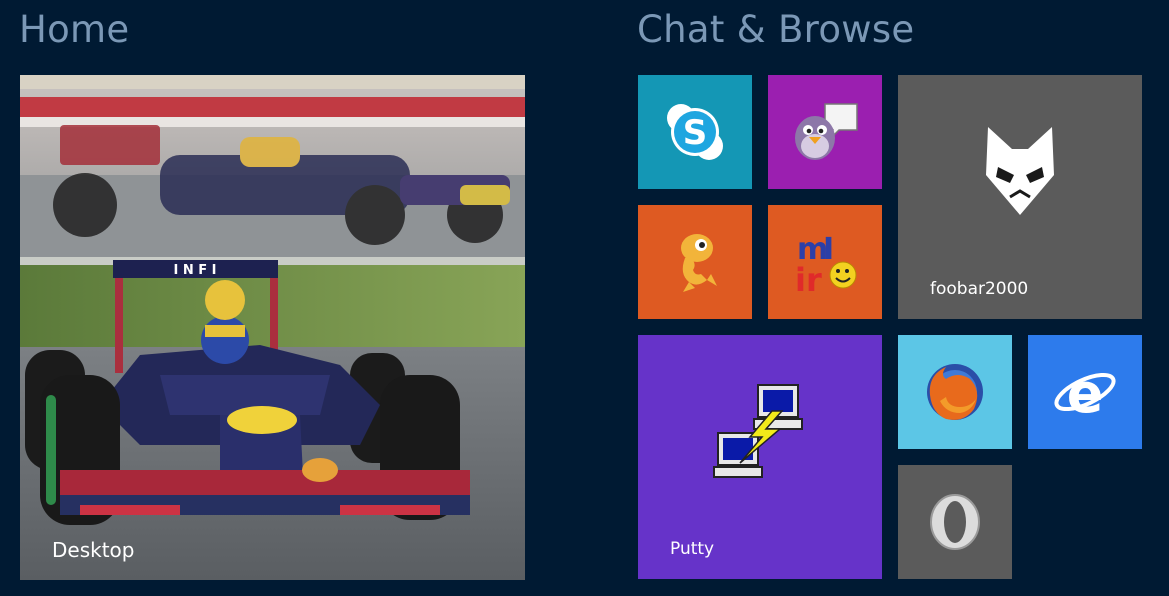 This screenshot has width=1169, height=596. I want to click on svg-text: e, so click(1085, 392).